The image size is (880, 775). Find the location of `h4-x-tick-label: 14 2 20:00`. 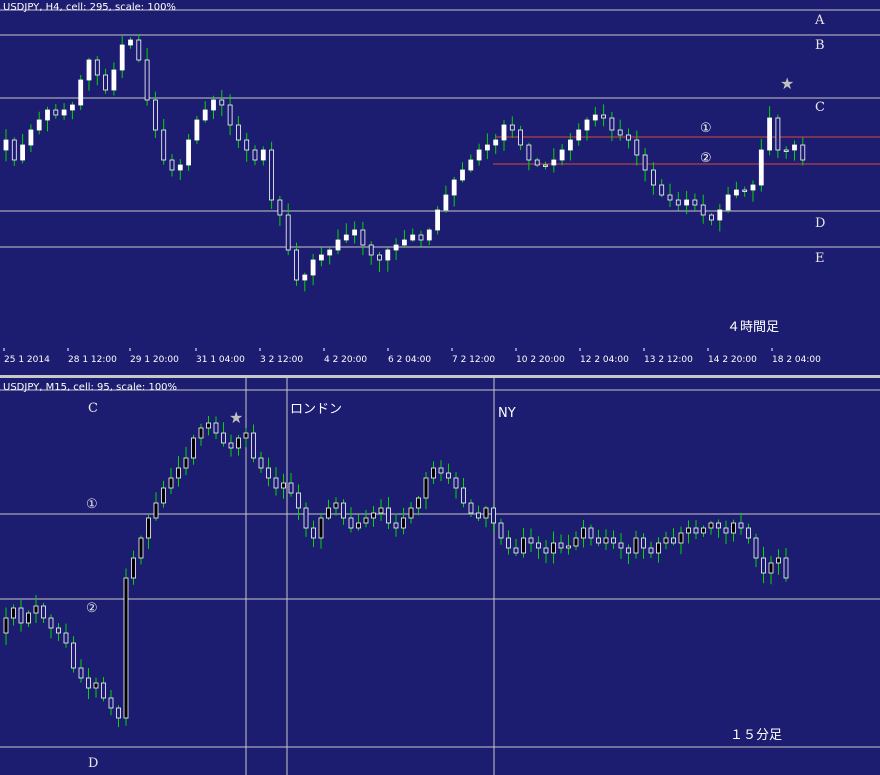

h4-x-tick-label: 14 2 20:00 is located at coordinates (732, 360).